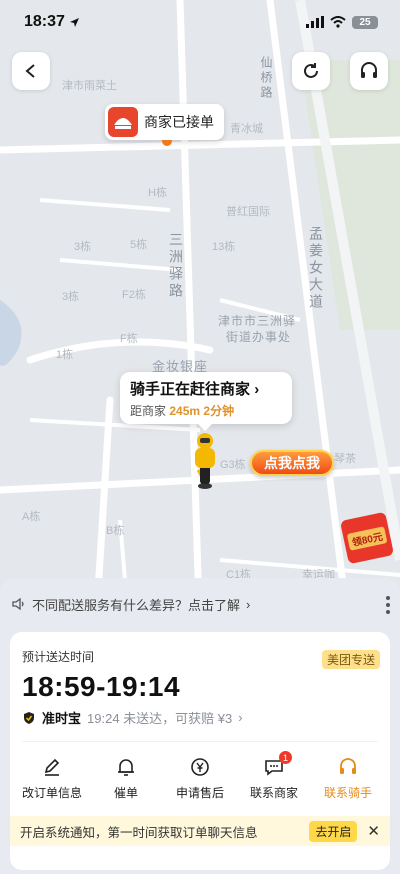 The image size is (400, 874). What do you see at coordinates (52, 778) in the screenshot?
I see `edit-order-button: 改订单信息` at bounding box center [52, 778].